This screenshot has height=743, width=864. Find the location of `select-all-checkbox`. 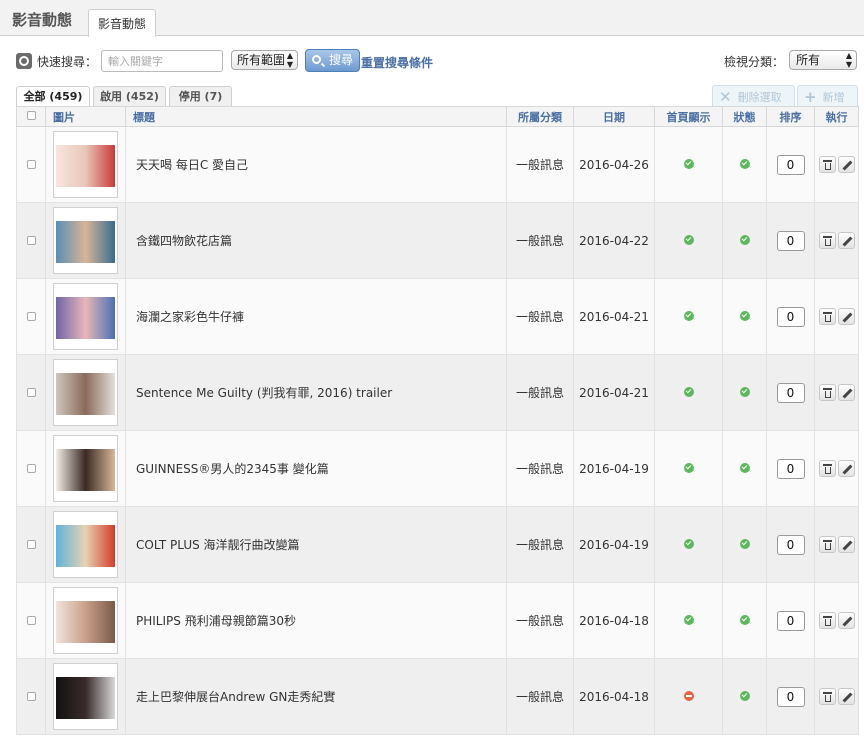

select-all-checkbox is located at coordinates (31, 115).